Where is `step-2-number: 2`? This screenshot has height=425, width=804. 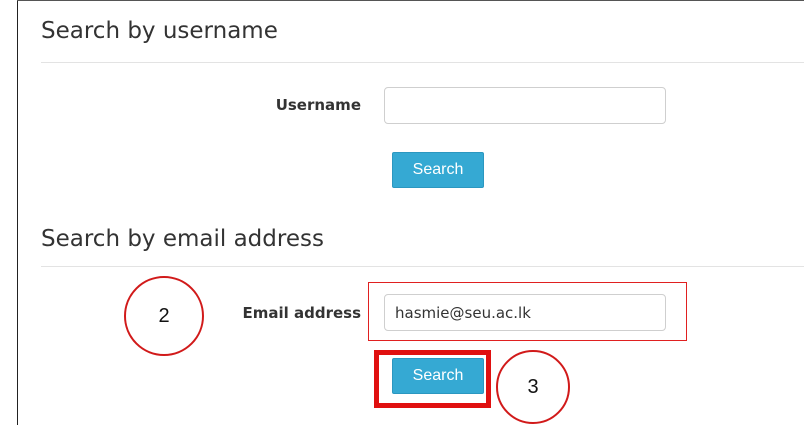 step-2-number: 2 is located at coordinates (164, 315).